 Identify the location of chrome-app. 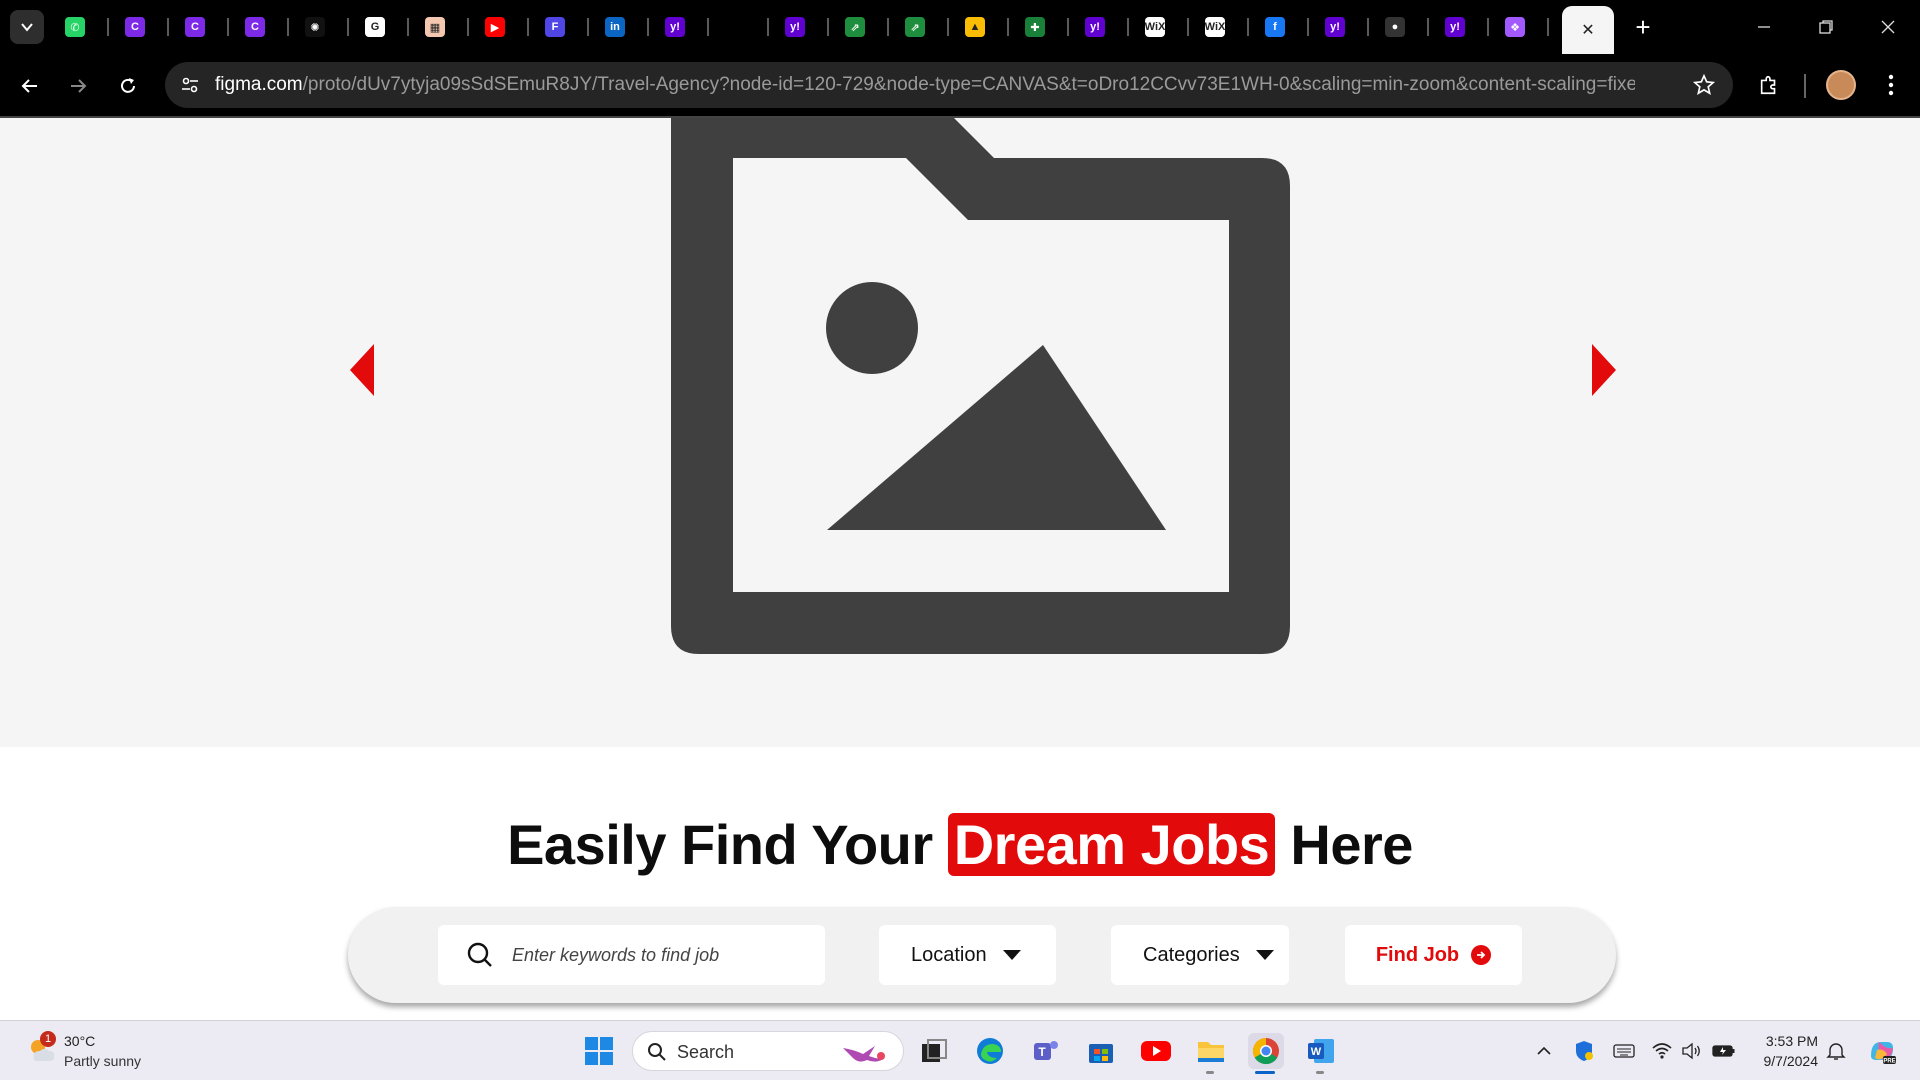
(1266, 1051).